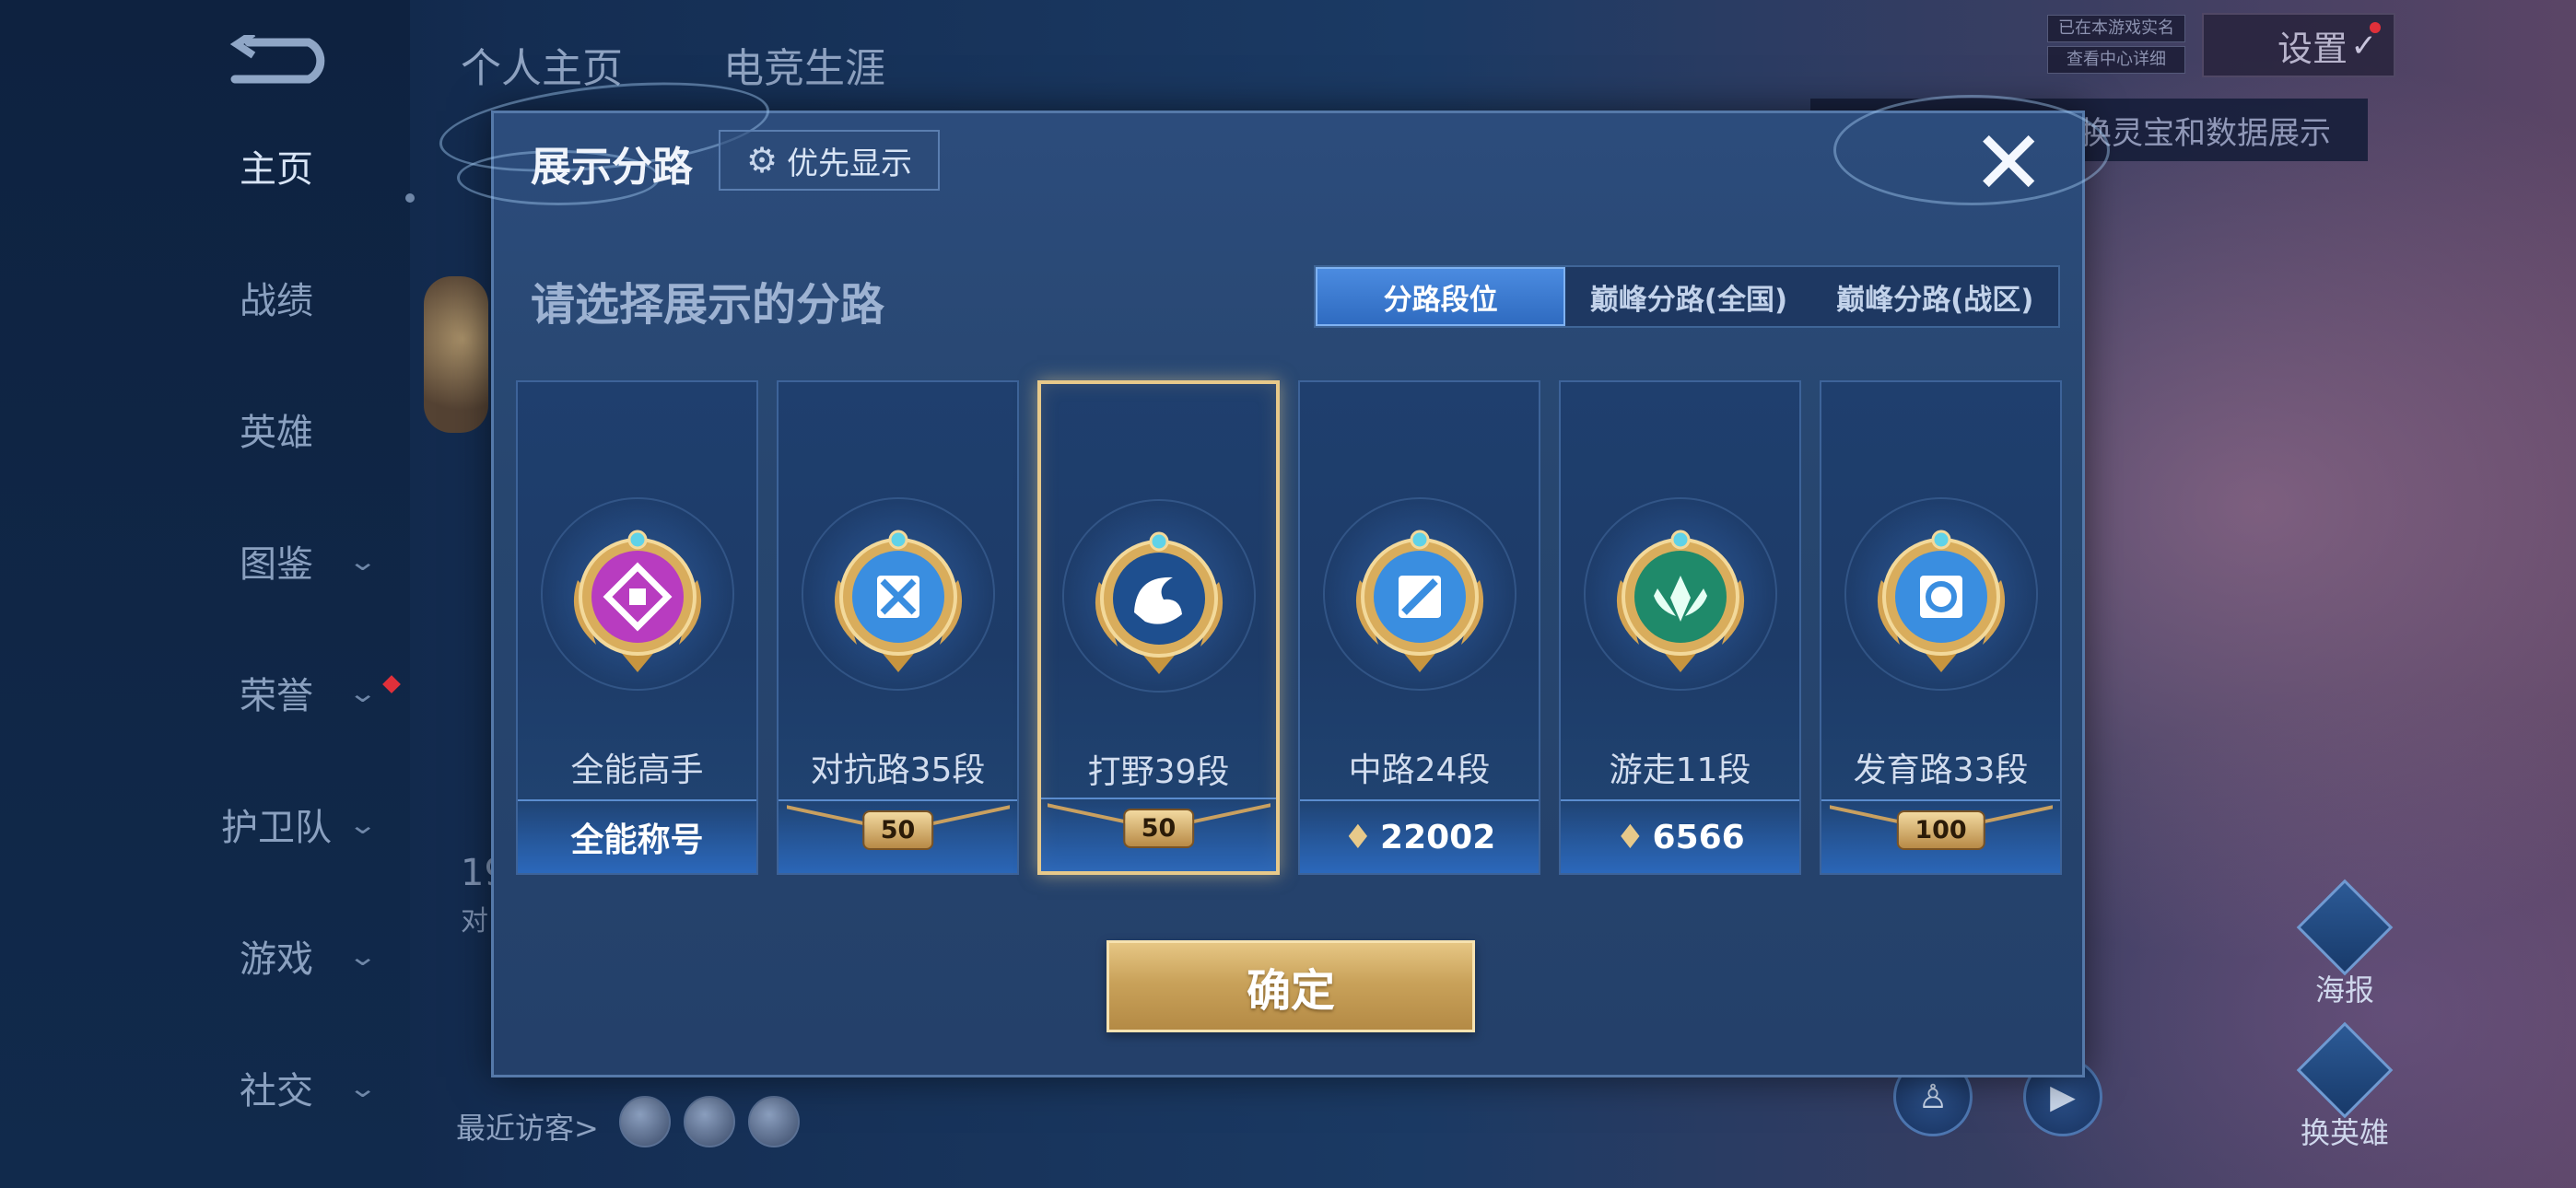 The width and height of the screenshot is (2576, 1188). I want to click on lane-mode-segmented-control: 分路段位 巅峰分路(全国) 巅峰分路(战区), so click(1687, 296).